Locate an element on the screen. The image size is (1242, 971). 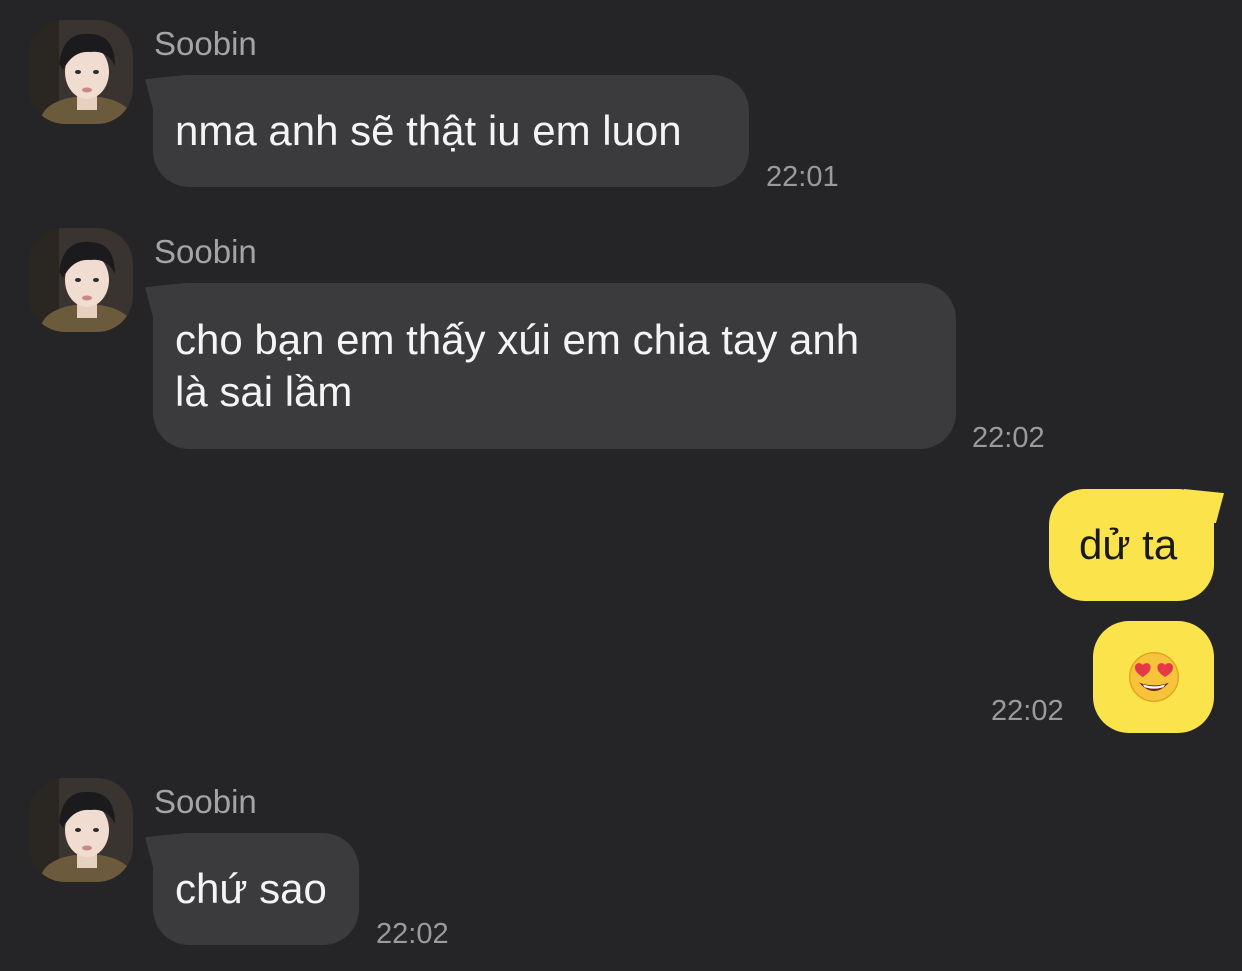
message-bubble: chứ sao is located at coordinates (256, 889).